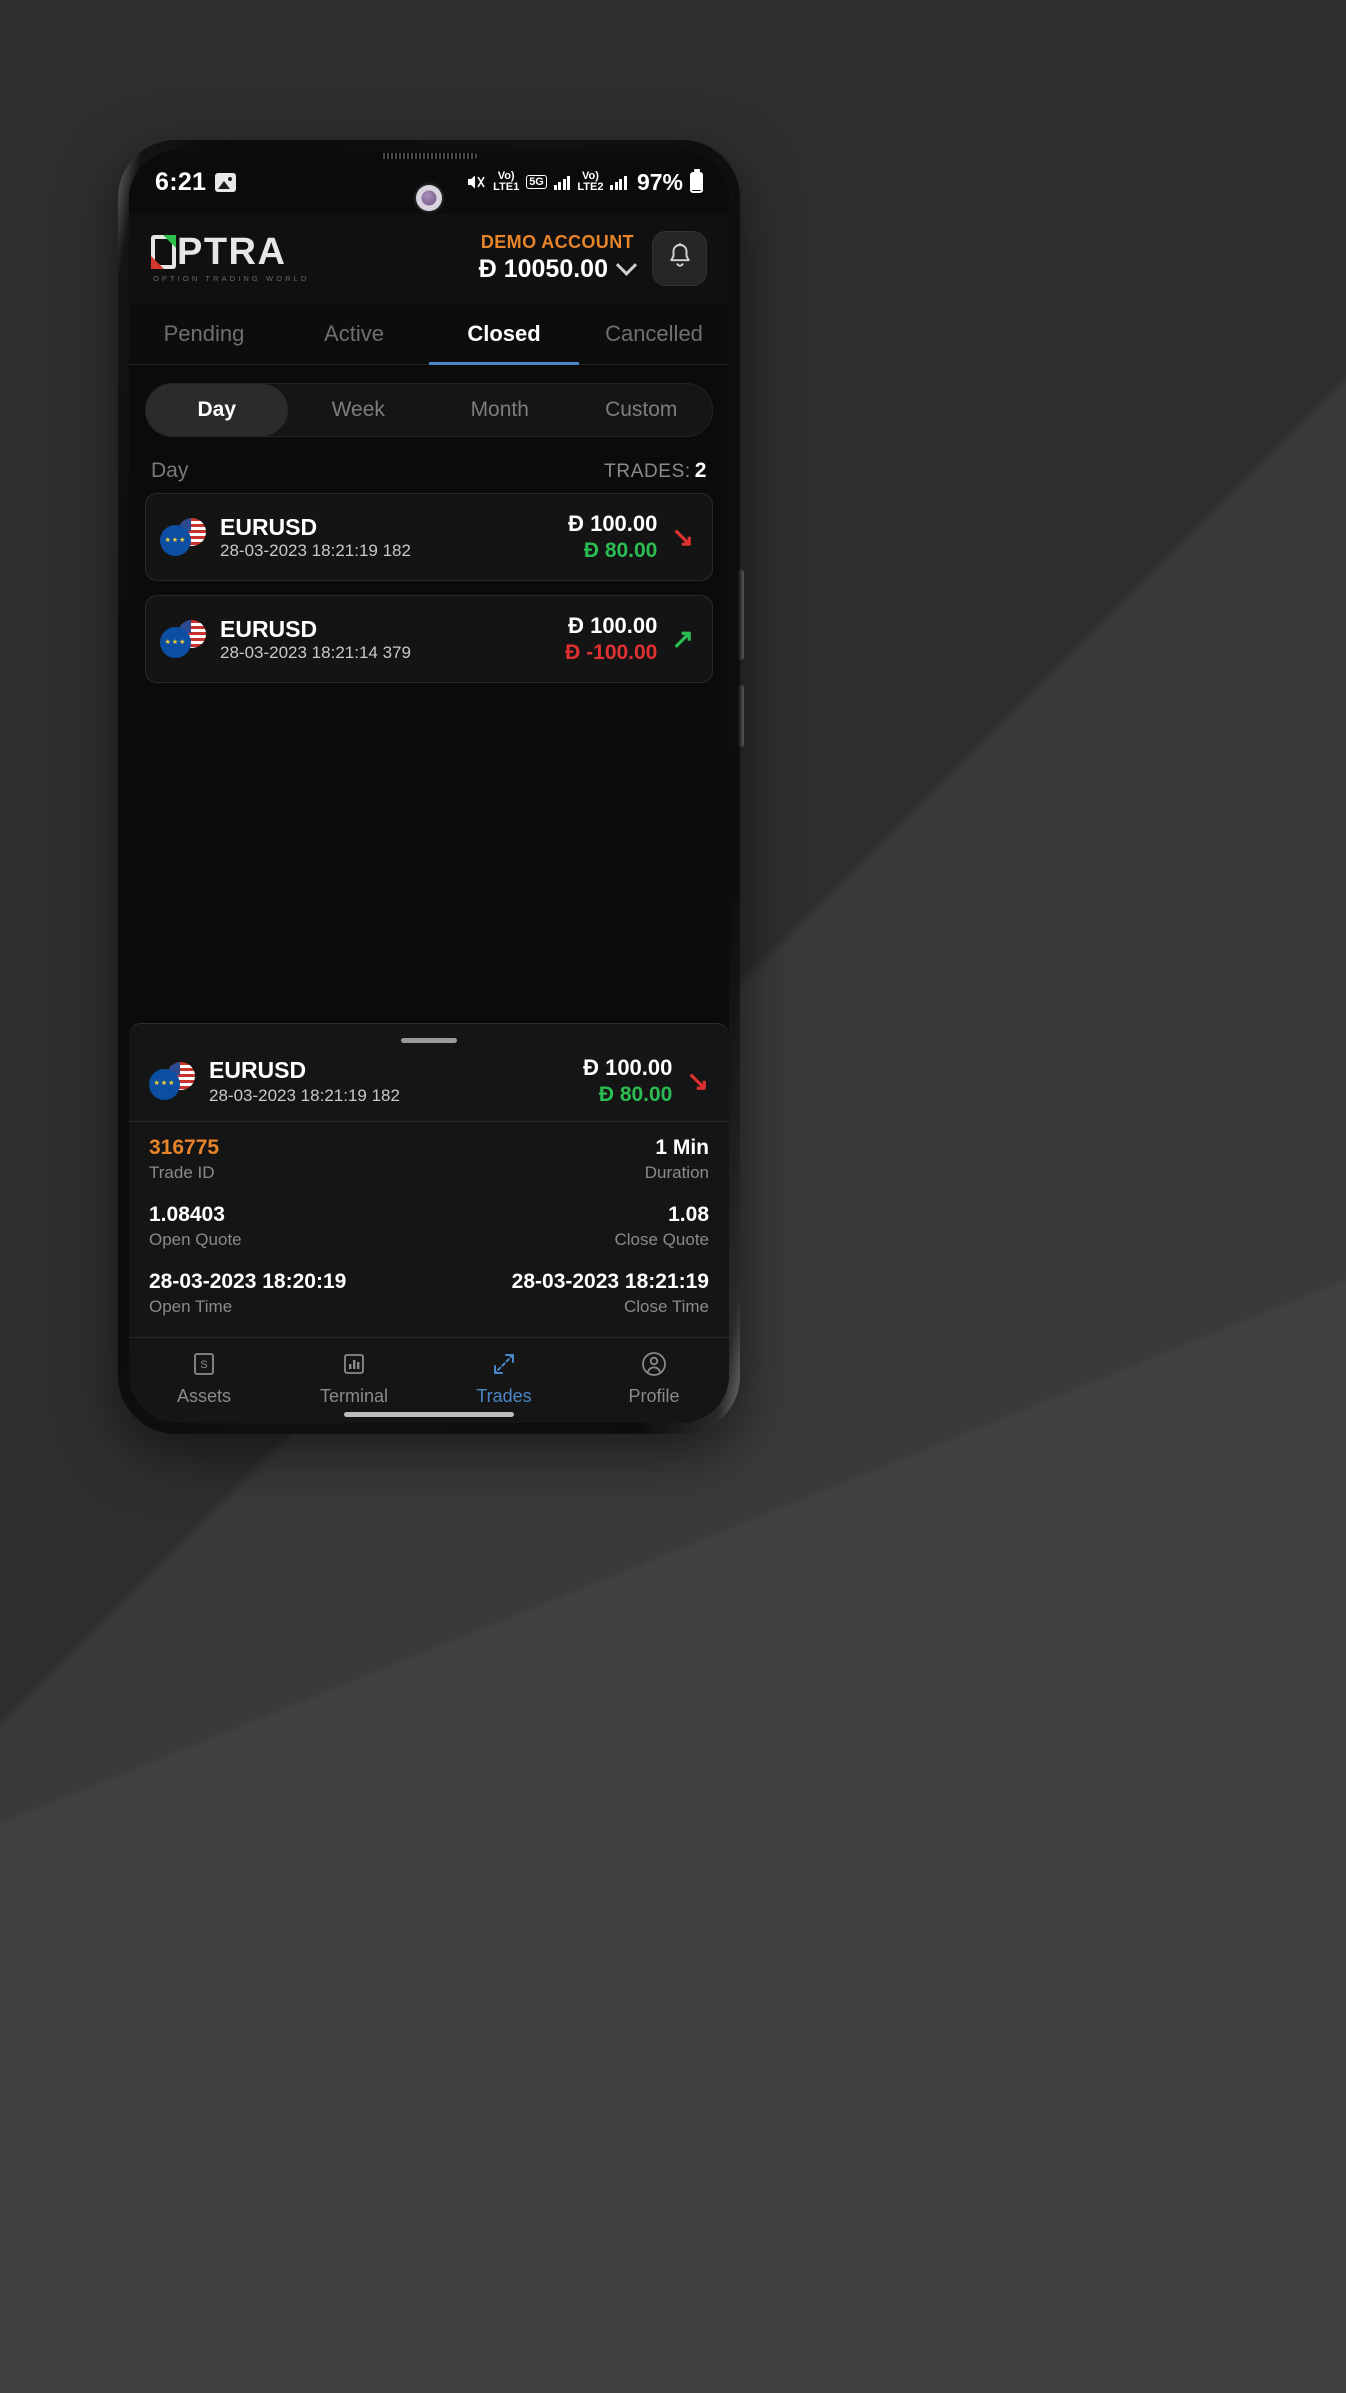 This screenshot has width=1346, height=2393. What do you see at coordinates (184, 1147) in the screenshot?
I see `trade-id-value: 316775` at bounding box center [184, 1147].